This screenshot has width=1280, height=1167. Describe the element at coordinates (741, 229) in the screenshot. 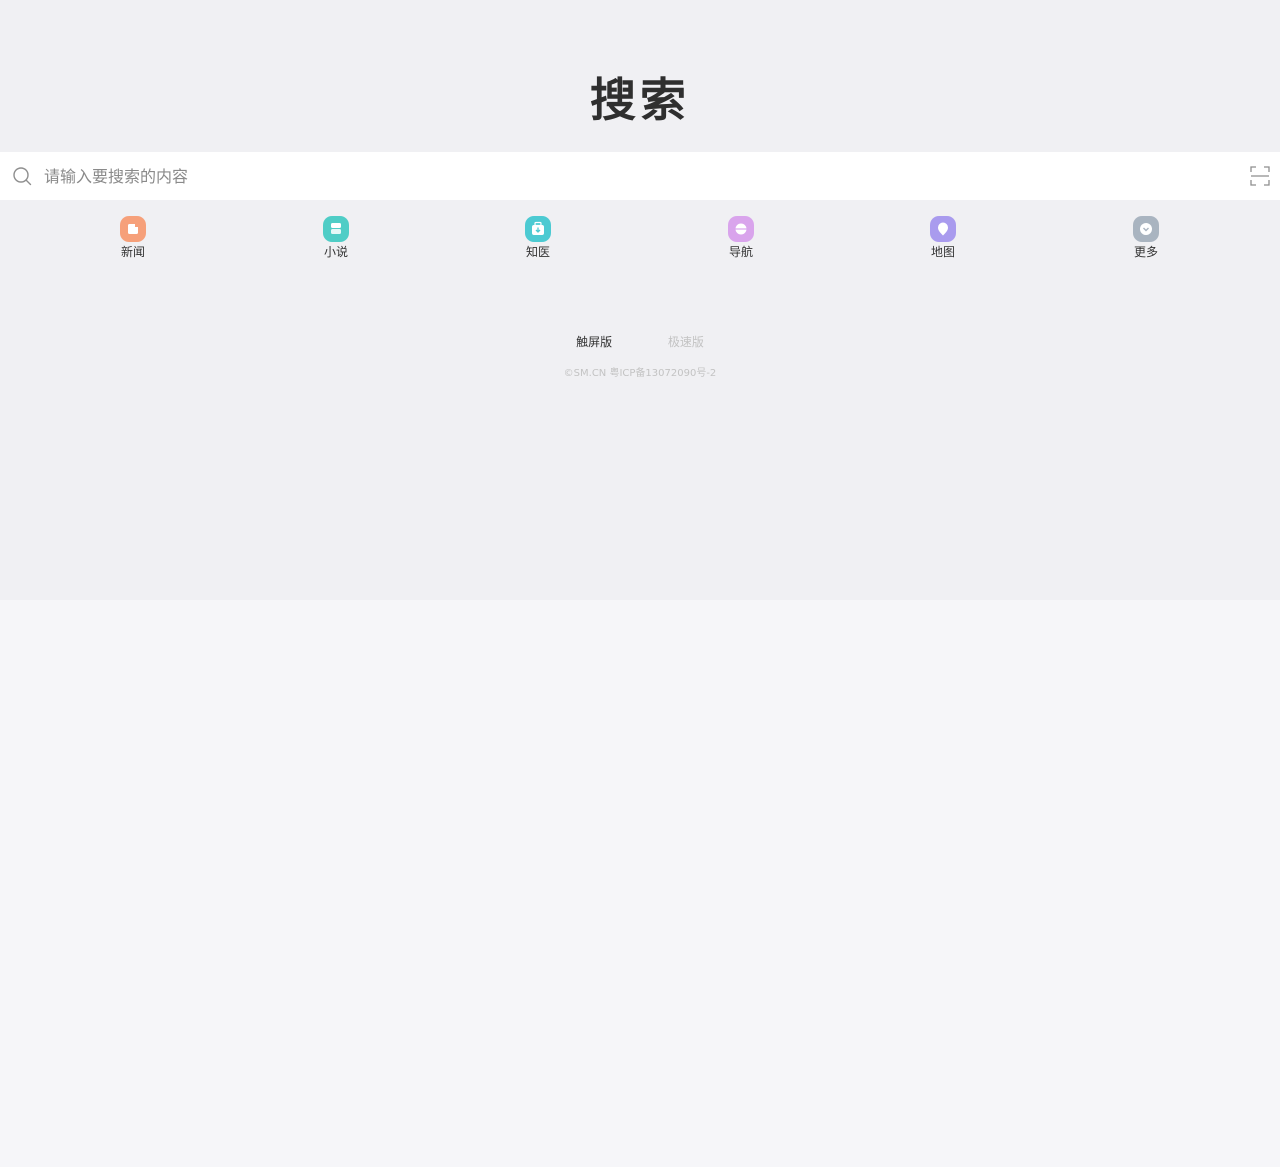

I see `compass-icon` at that location.